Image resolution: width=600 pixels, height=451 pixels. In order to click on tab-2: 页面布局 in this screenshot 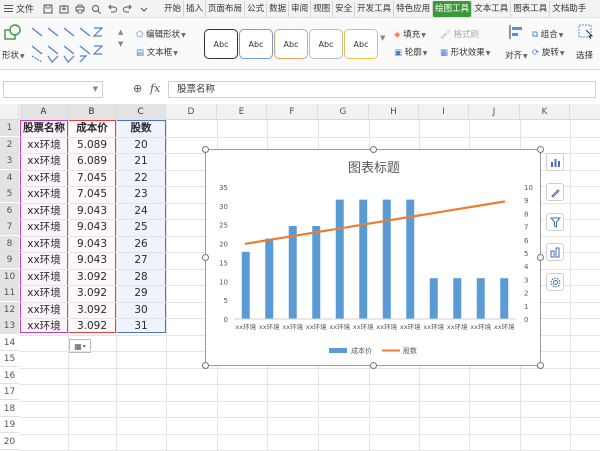, I will do `click(224, 8)`.